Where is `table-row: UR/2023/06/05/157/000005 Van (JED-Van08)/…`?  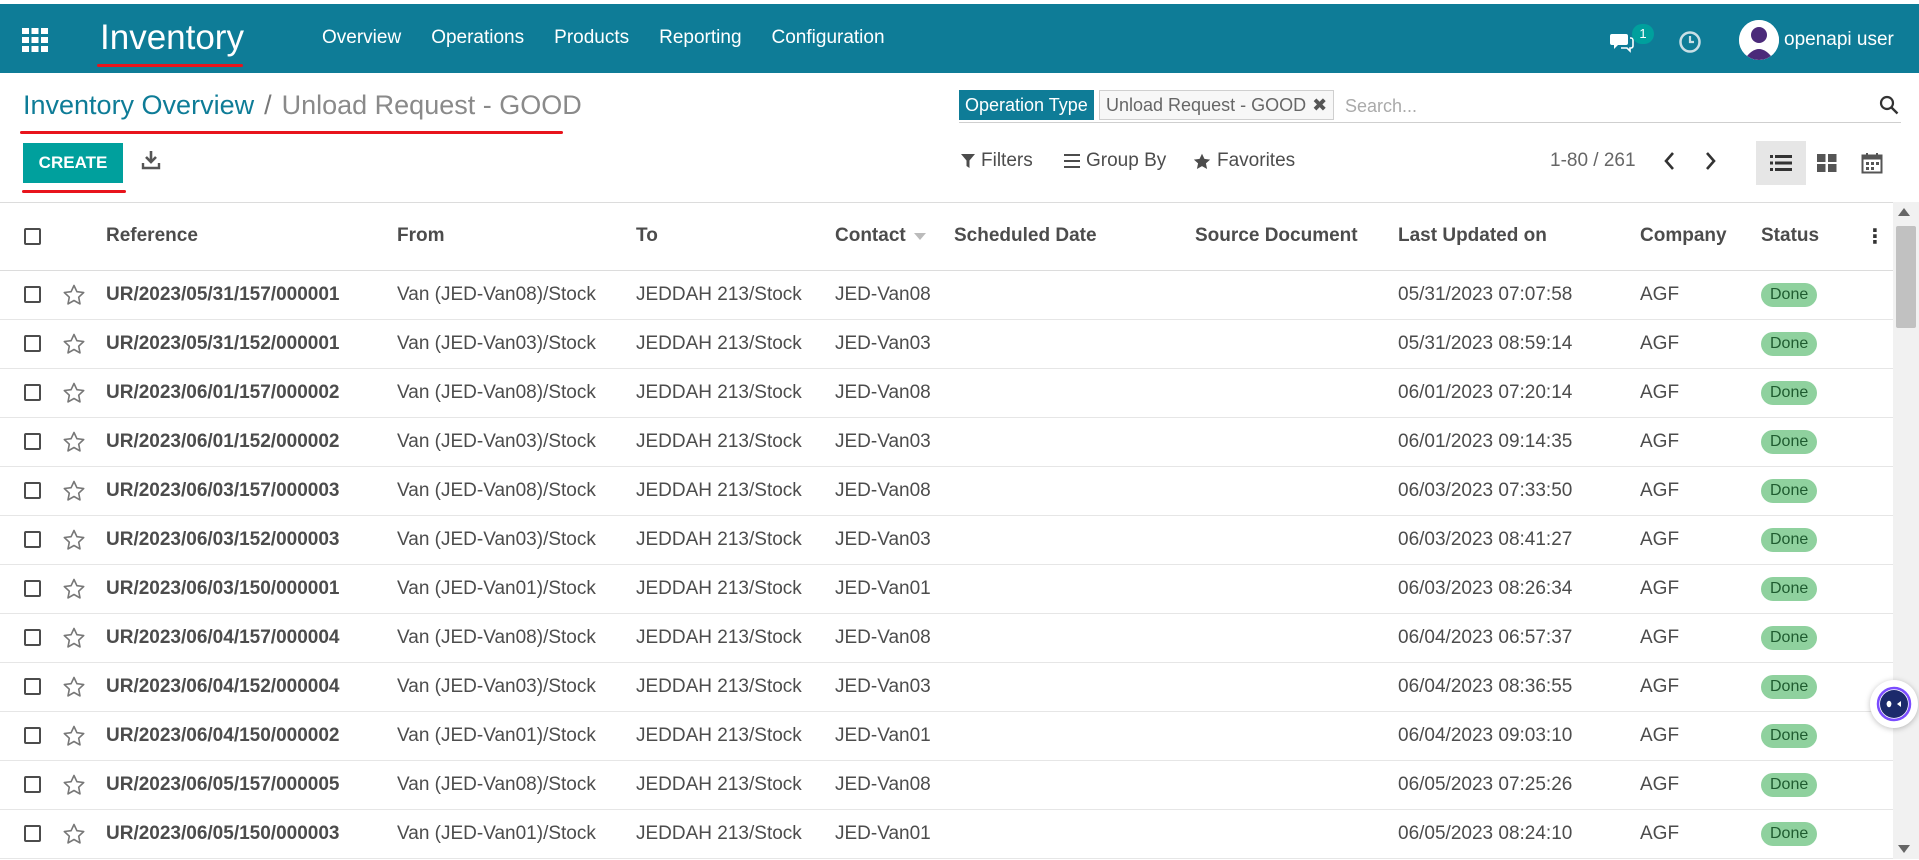
table-row: UR/2023/06/05/157/000005 Van (JED-Van08)/… is located at coordinates (946, 784).